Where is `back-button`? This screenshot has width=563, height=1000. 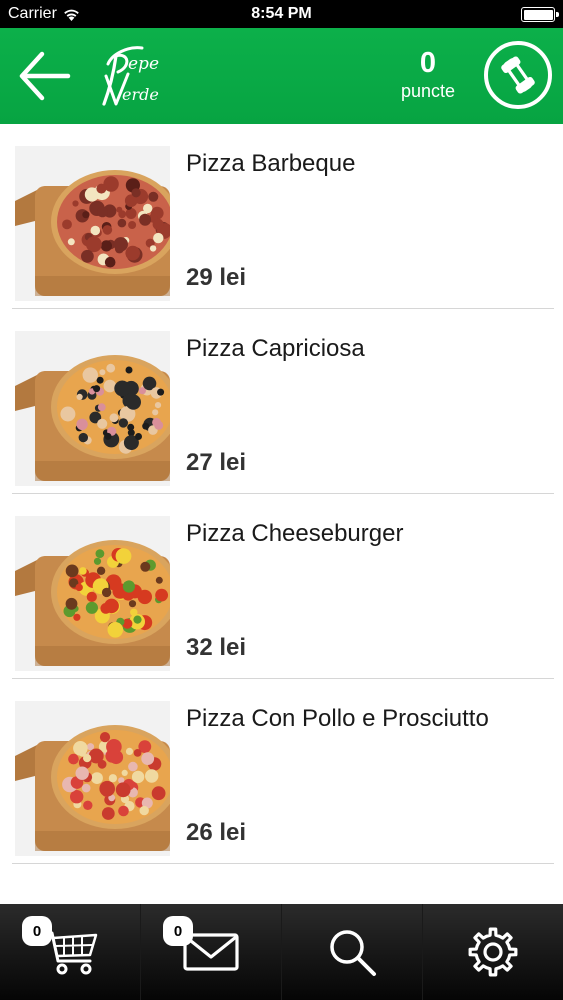 back-button is located at coordinates (45, 76).